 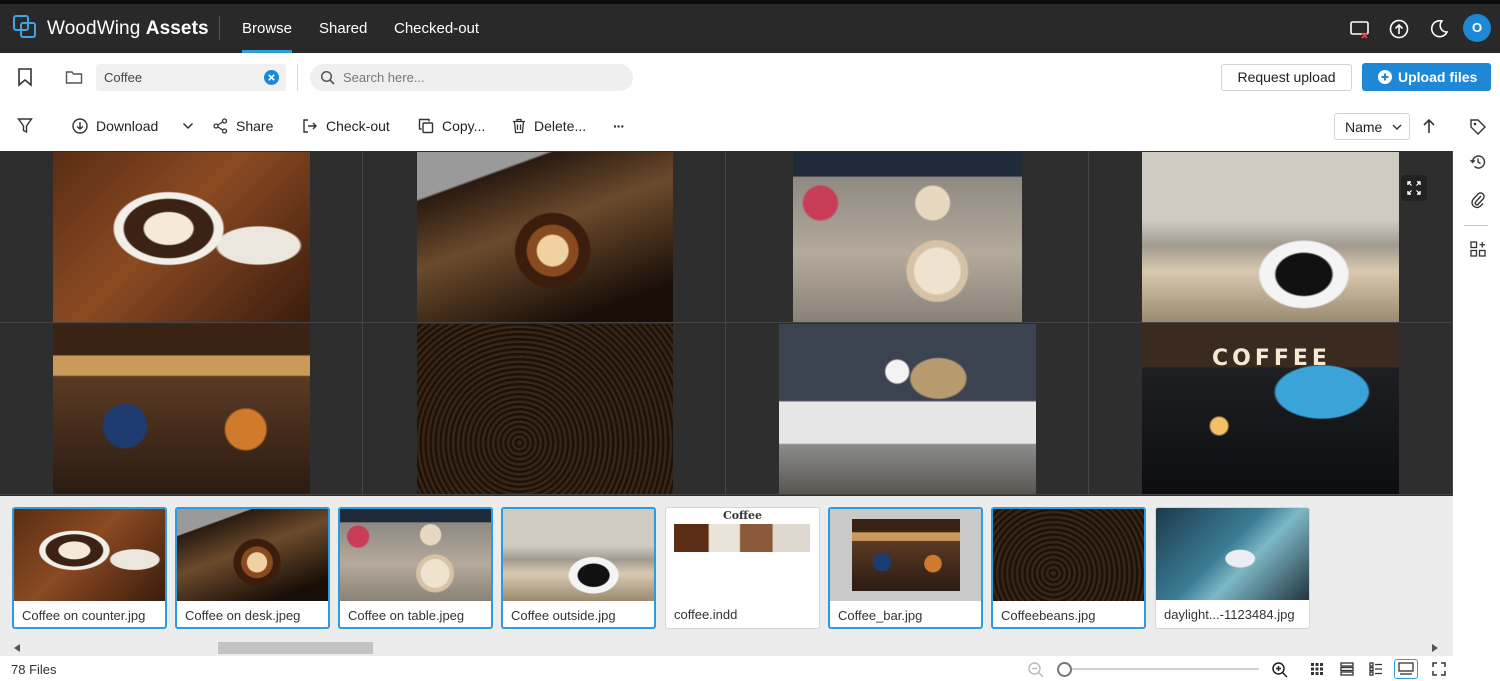 I want to click on indd-page-heading: Coffee, so click(x=742, y=515).